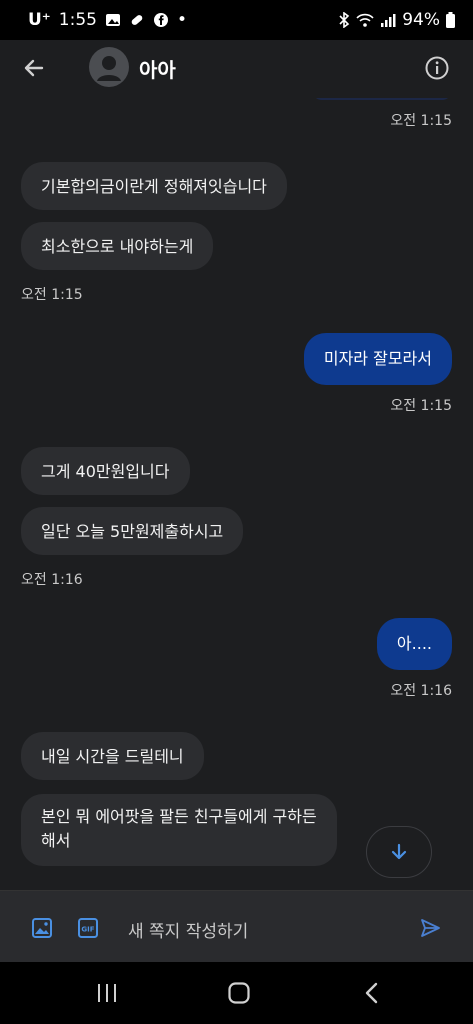 This screenshot has width=473, height=1024. Describe the element at coordinates (179, 830) in the screenshot. I see `incoming-message: 본인 뭐 에어팟을 팔든 친구들에게 구하든 해서` at that location.